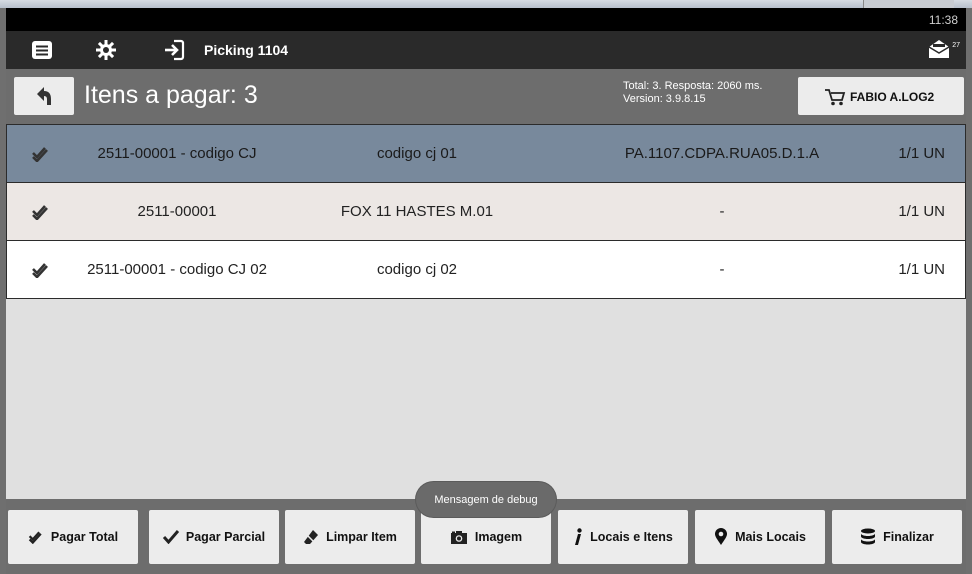 The image size is (972, 574). I want to click on finalizar-button: Finalizar, so click(897, 537).